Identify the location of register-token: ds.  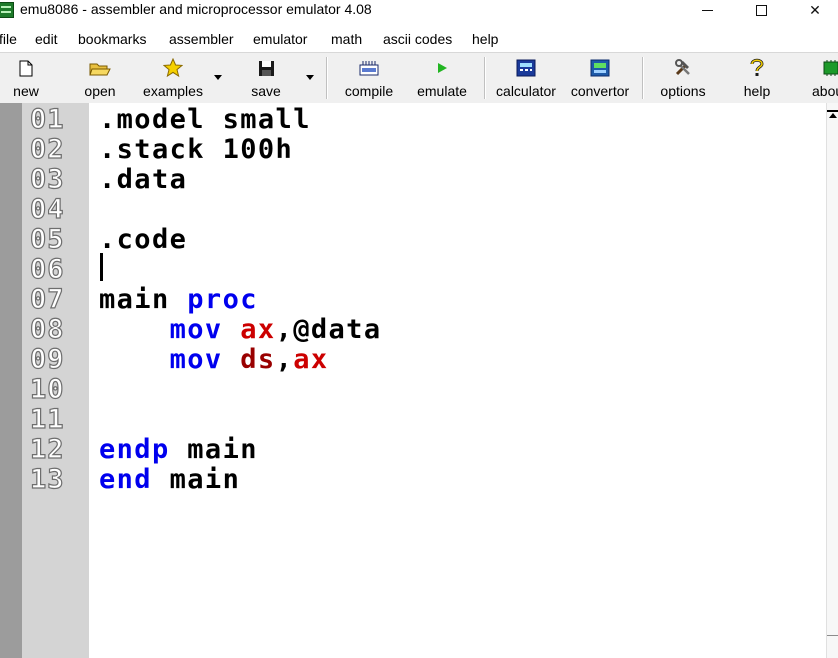
(258, 359).